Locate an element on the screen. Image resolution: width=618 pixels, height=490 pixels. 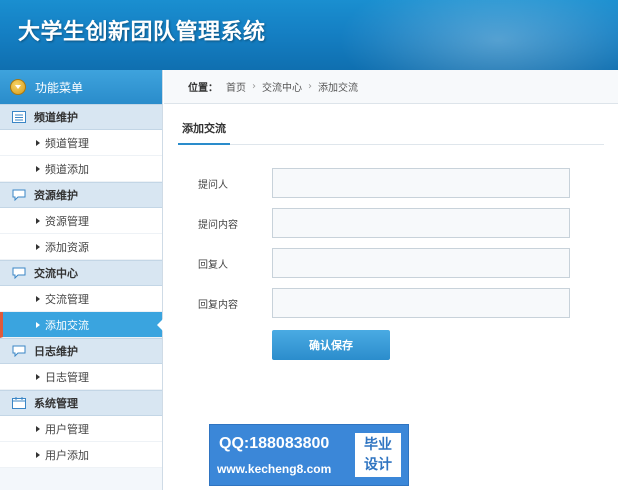
app-title: 大学生创新团队管理系统 is located at coordinates (142, 32).